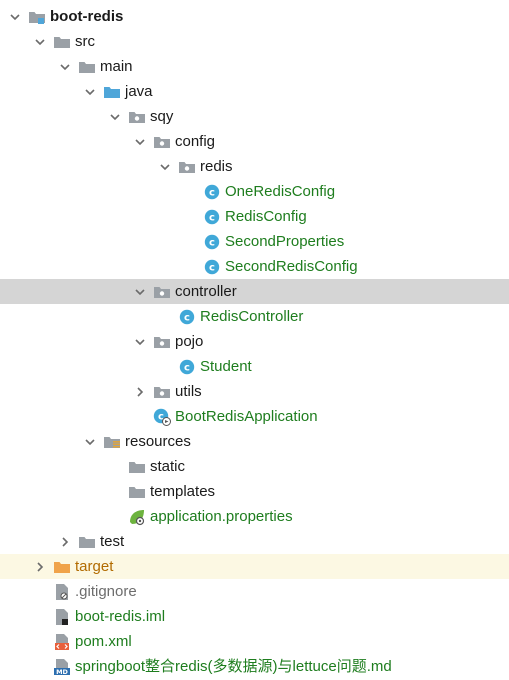 Image resolution: width=509 pixels, height=680 pixels. Describe the element at coordinates (106, 591) in the screenshot. I see `tree-item-label: .gitignore` at that location.